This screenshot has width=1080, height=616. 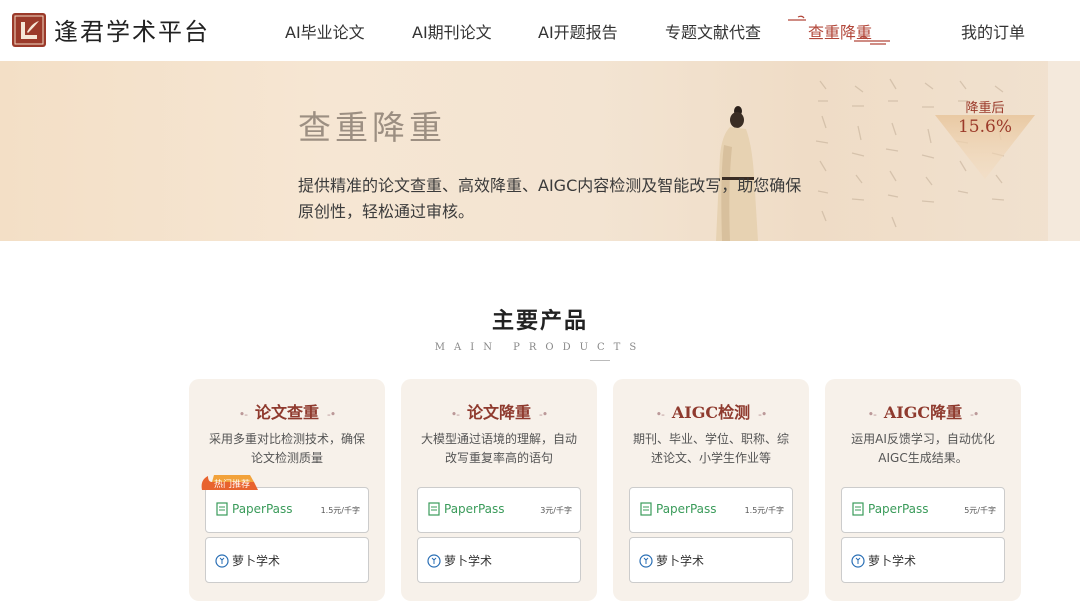 What do you see at coordinates (710, 448) in the screenshot?
I see `card-description: 期刊、毕业、学位、职称、综述论文、小学生作业等` at bounding box center [710, 448].